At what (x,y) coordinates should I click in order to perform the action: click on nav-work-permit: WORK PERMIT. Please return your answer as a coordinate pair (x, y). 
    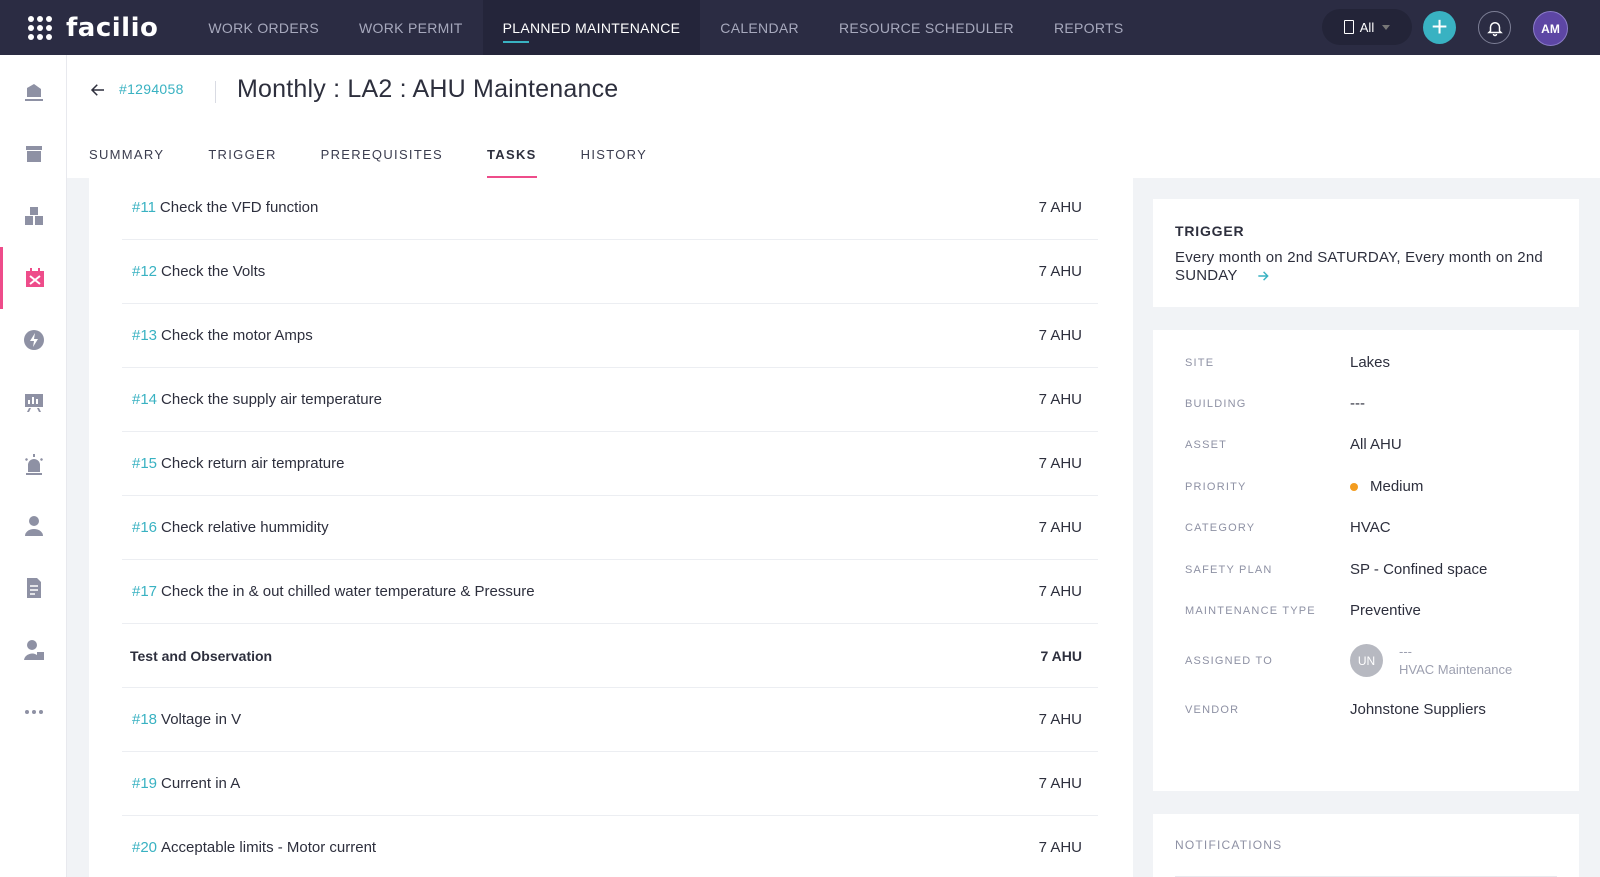
    Looking at the image, I should click on (411, 27).